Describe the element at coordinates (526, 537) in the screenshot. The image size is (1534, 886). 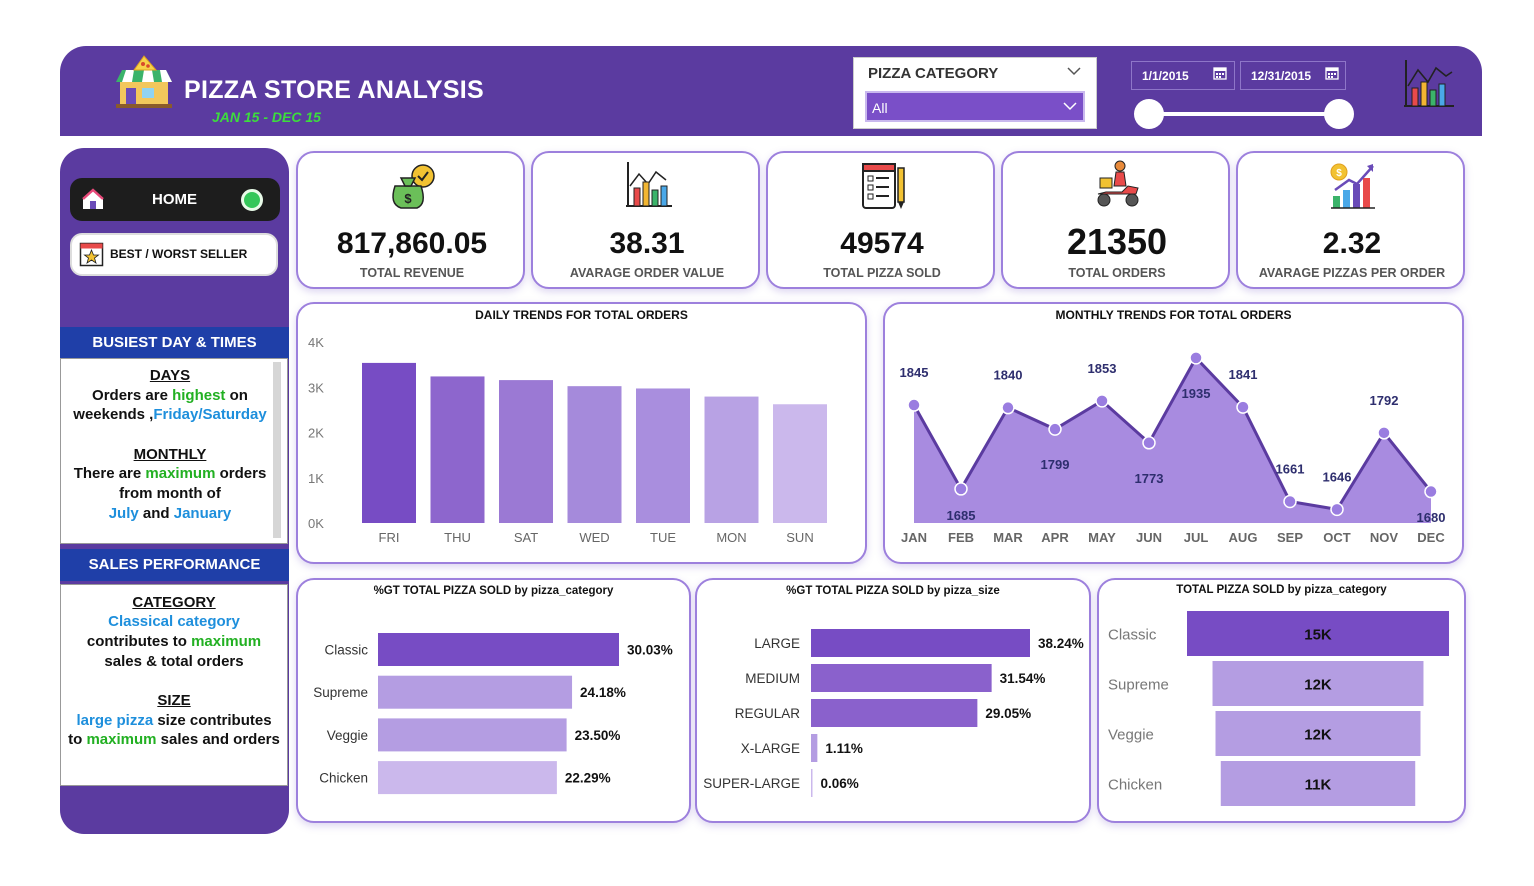
I see `x-tick-label: SAT` at that location.